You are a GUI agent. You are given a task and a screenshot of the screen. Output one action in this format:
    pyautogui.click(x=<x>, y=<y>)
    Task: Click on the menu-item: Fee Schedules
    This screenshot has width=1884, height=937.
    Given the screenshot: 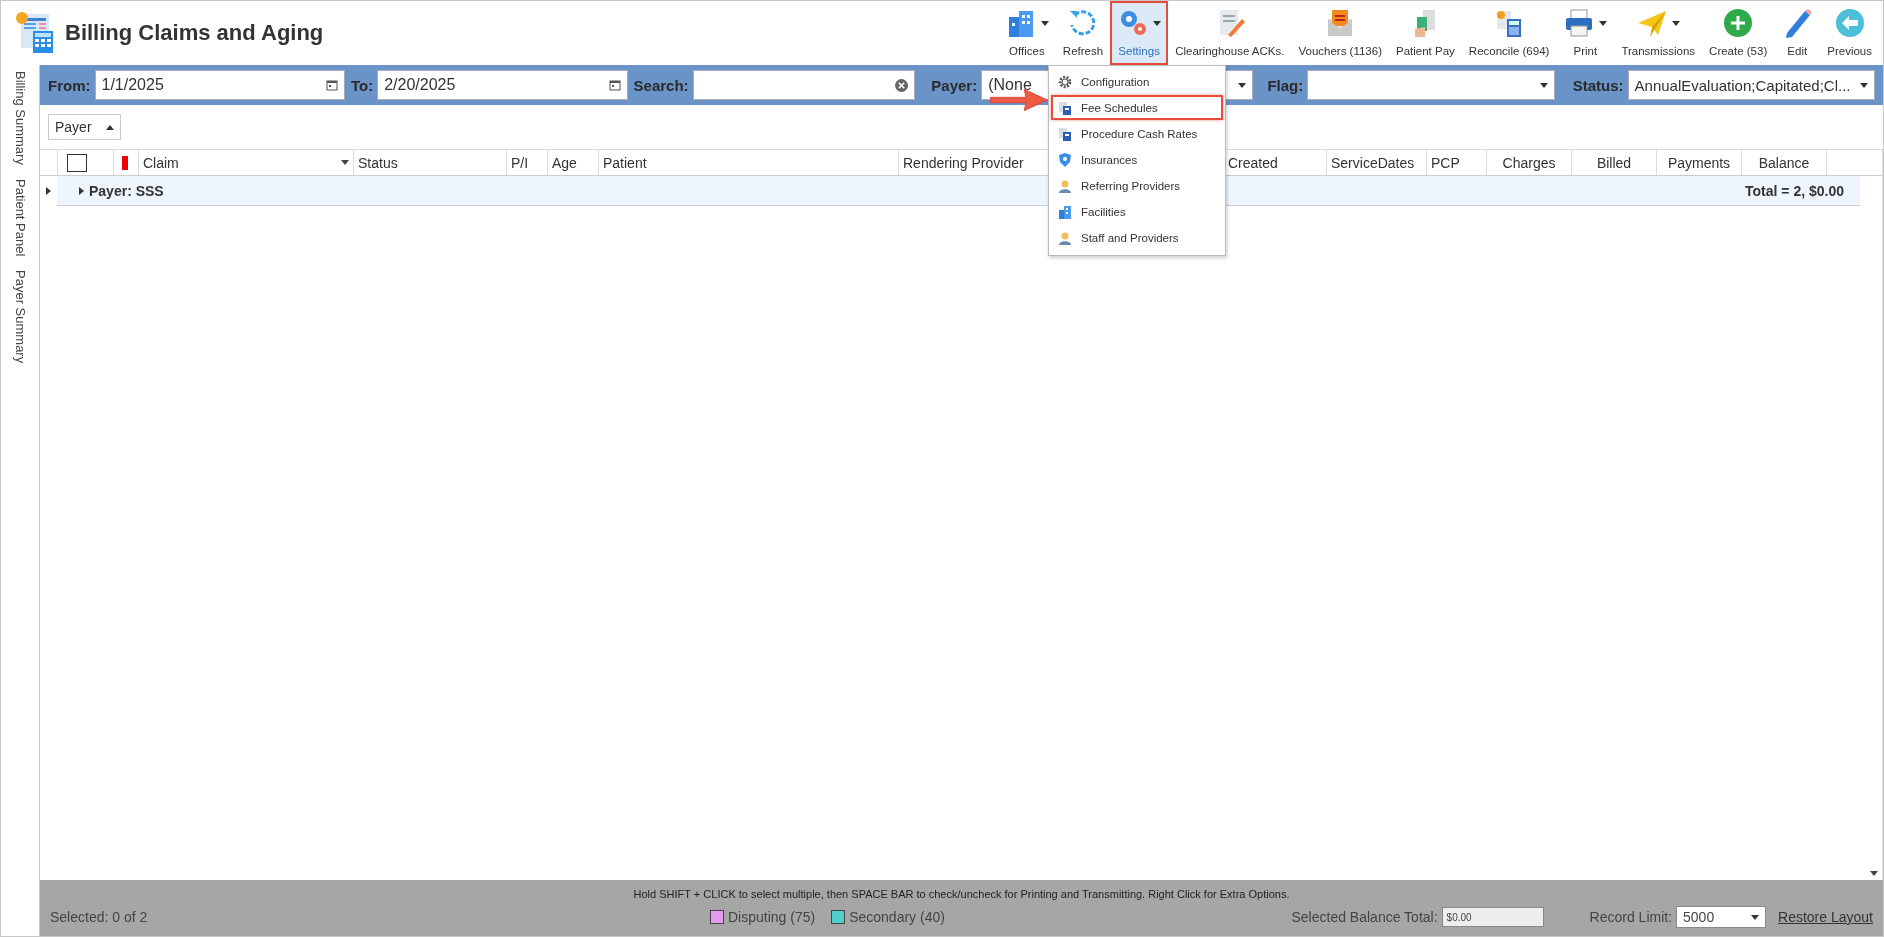 What is the action you would take?
    pyautogui.click(x=1137, y=107)
    